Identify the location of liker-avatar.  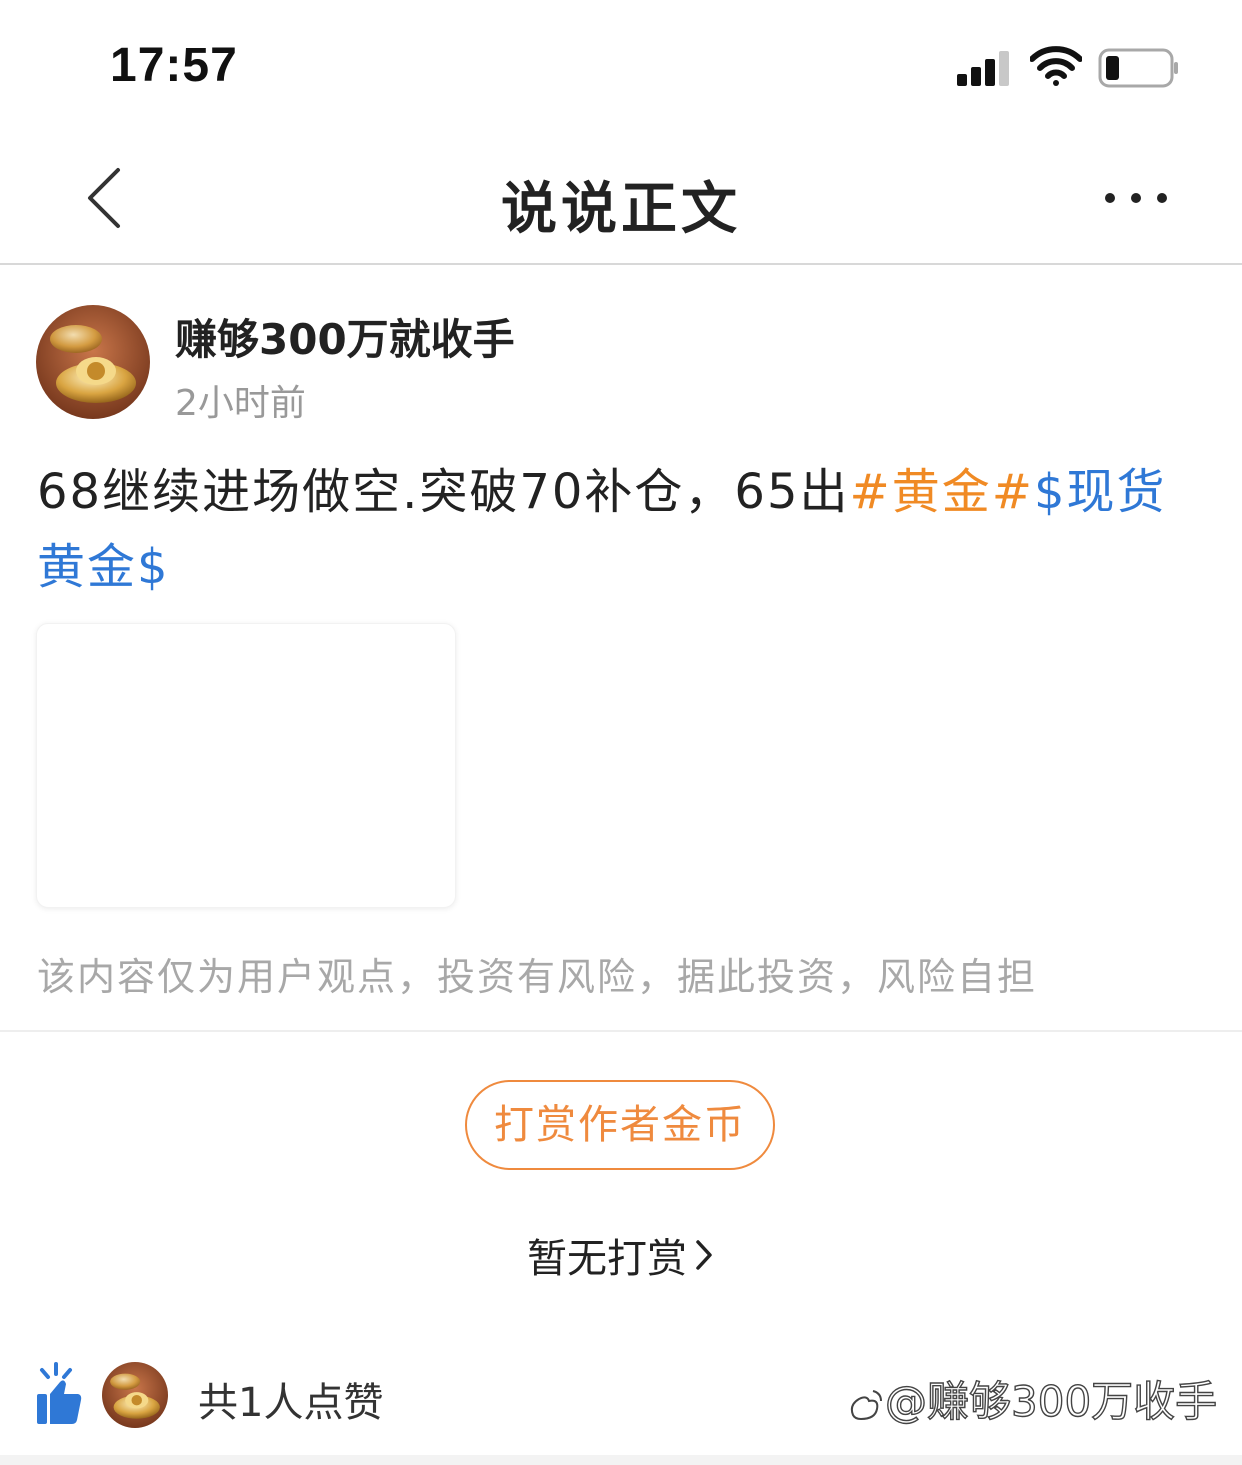
(135, 1395).